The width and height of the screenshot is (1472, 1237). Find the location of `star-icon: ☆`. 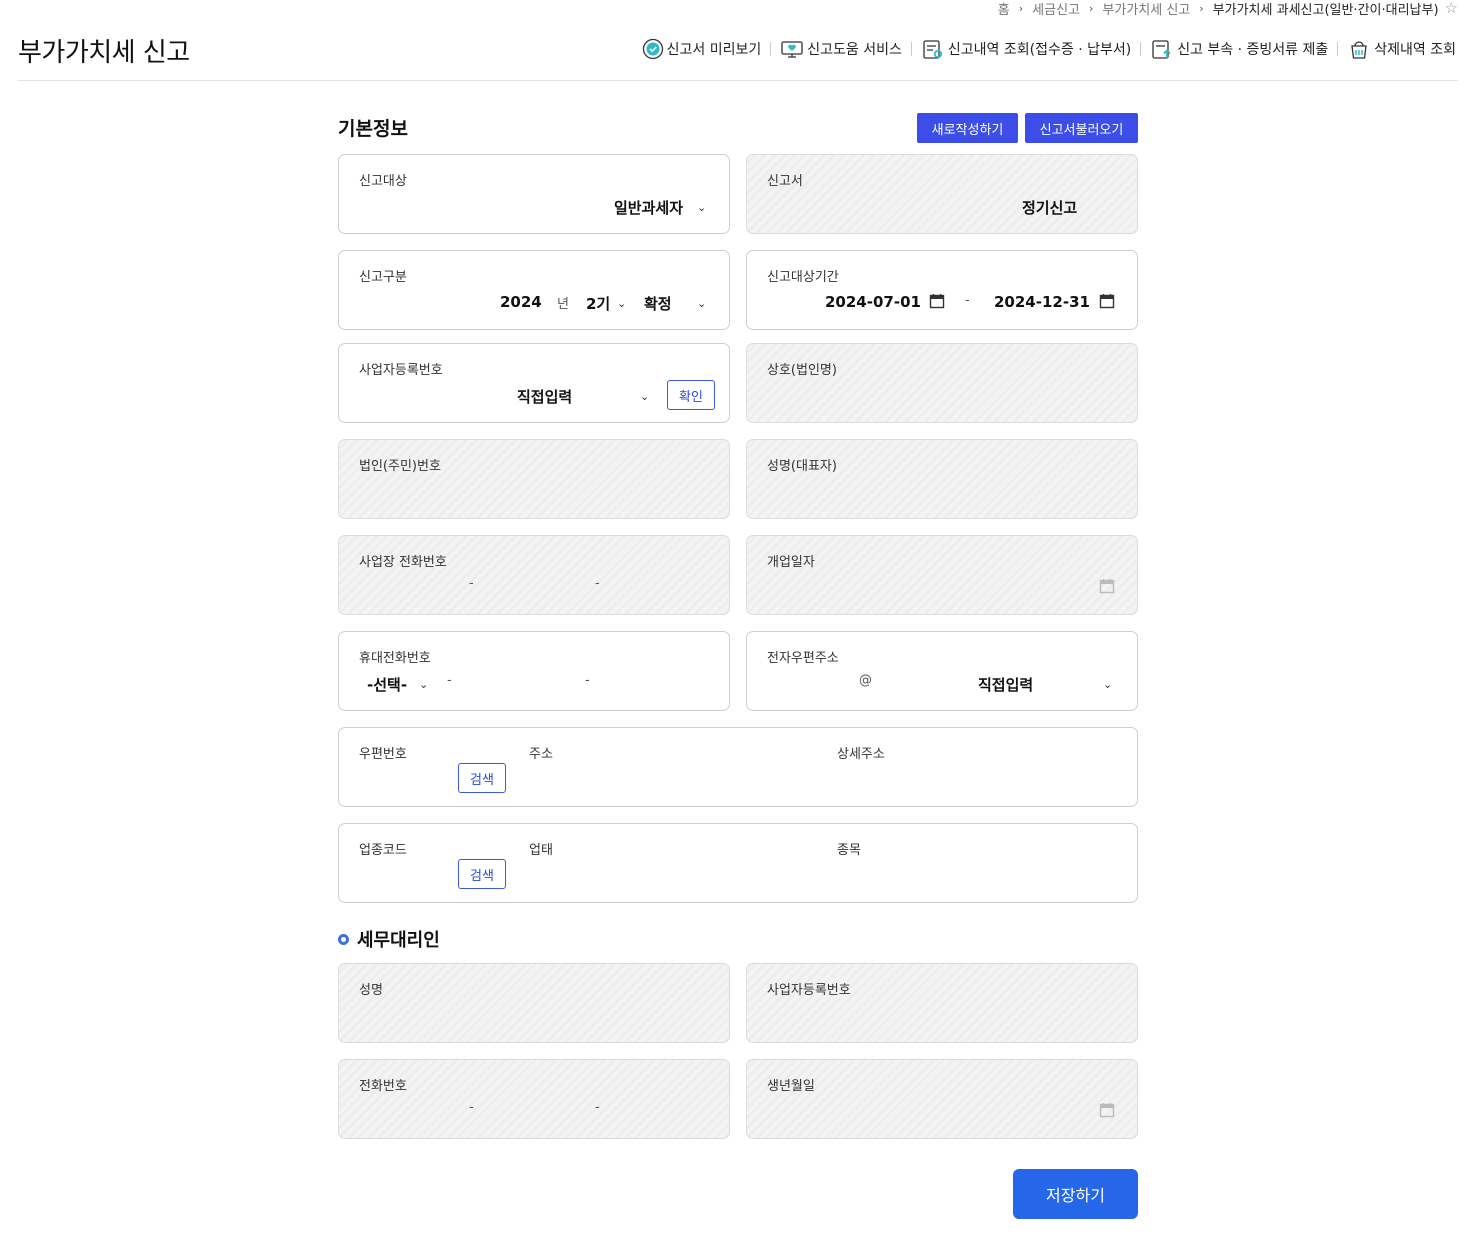

star-icon: ☆ is located at coordinates (1451, 8).